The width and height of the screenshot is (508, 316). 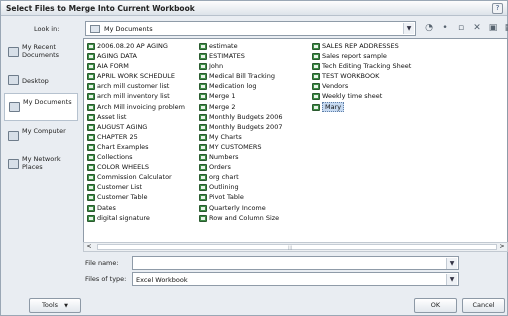 What do you see at coordinates (361, 76) in the screenshot?
I see `file-item: TEST WORKBOOK` at bounding box center [361, 76].